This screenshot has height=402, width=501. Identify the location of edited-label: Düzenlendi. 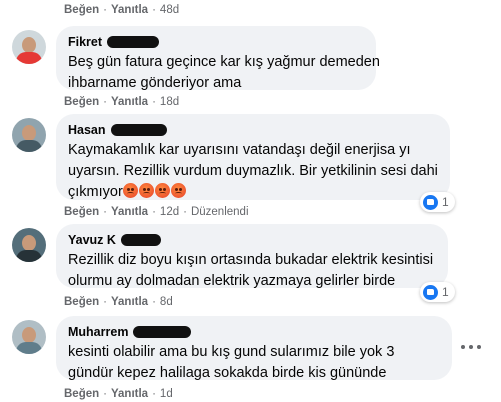
(219, 212).